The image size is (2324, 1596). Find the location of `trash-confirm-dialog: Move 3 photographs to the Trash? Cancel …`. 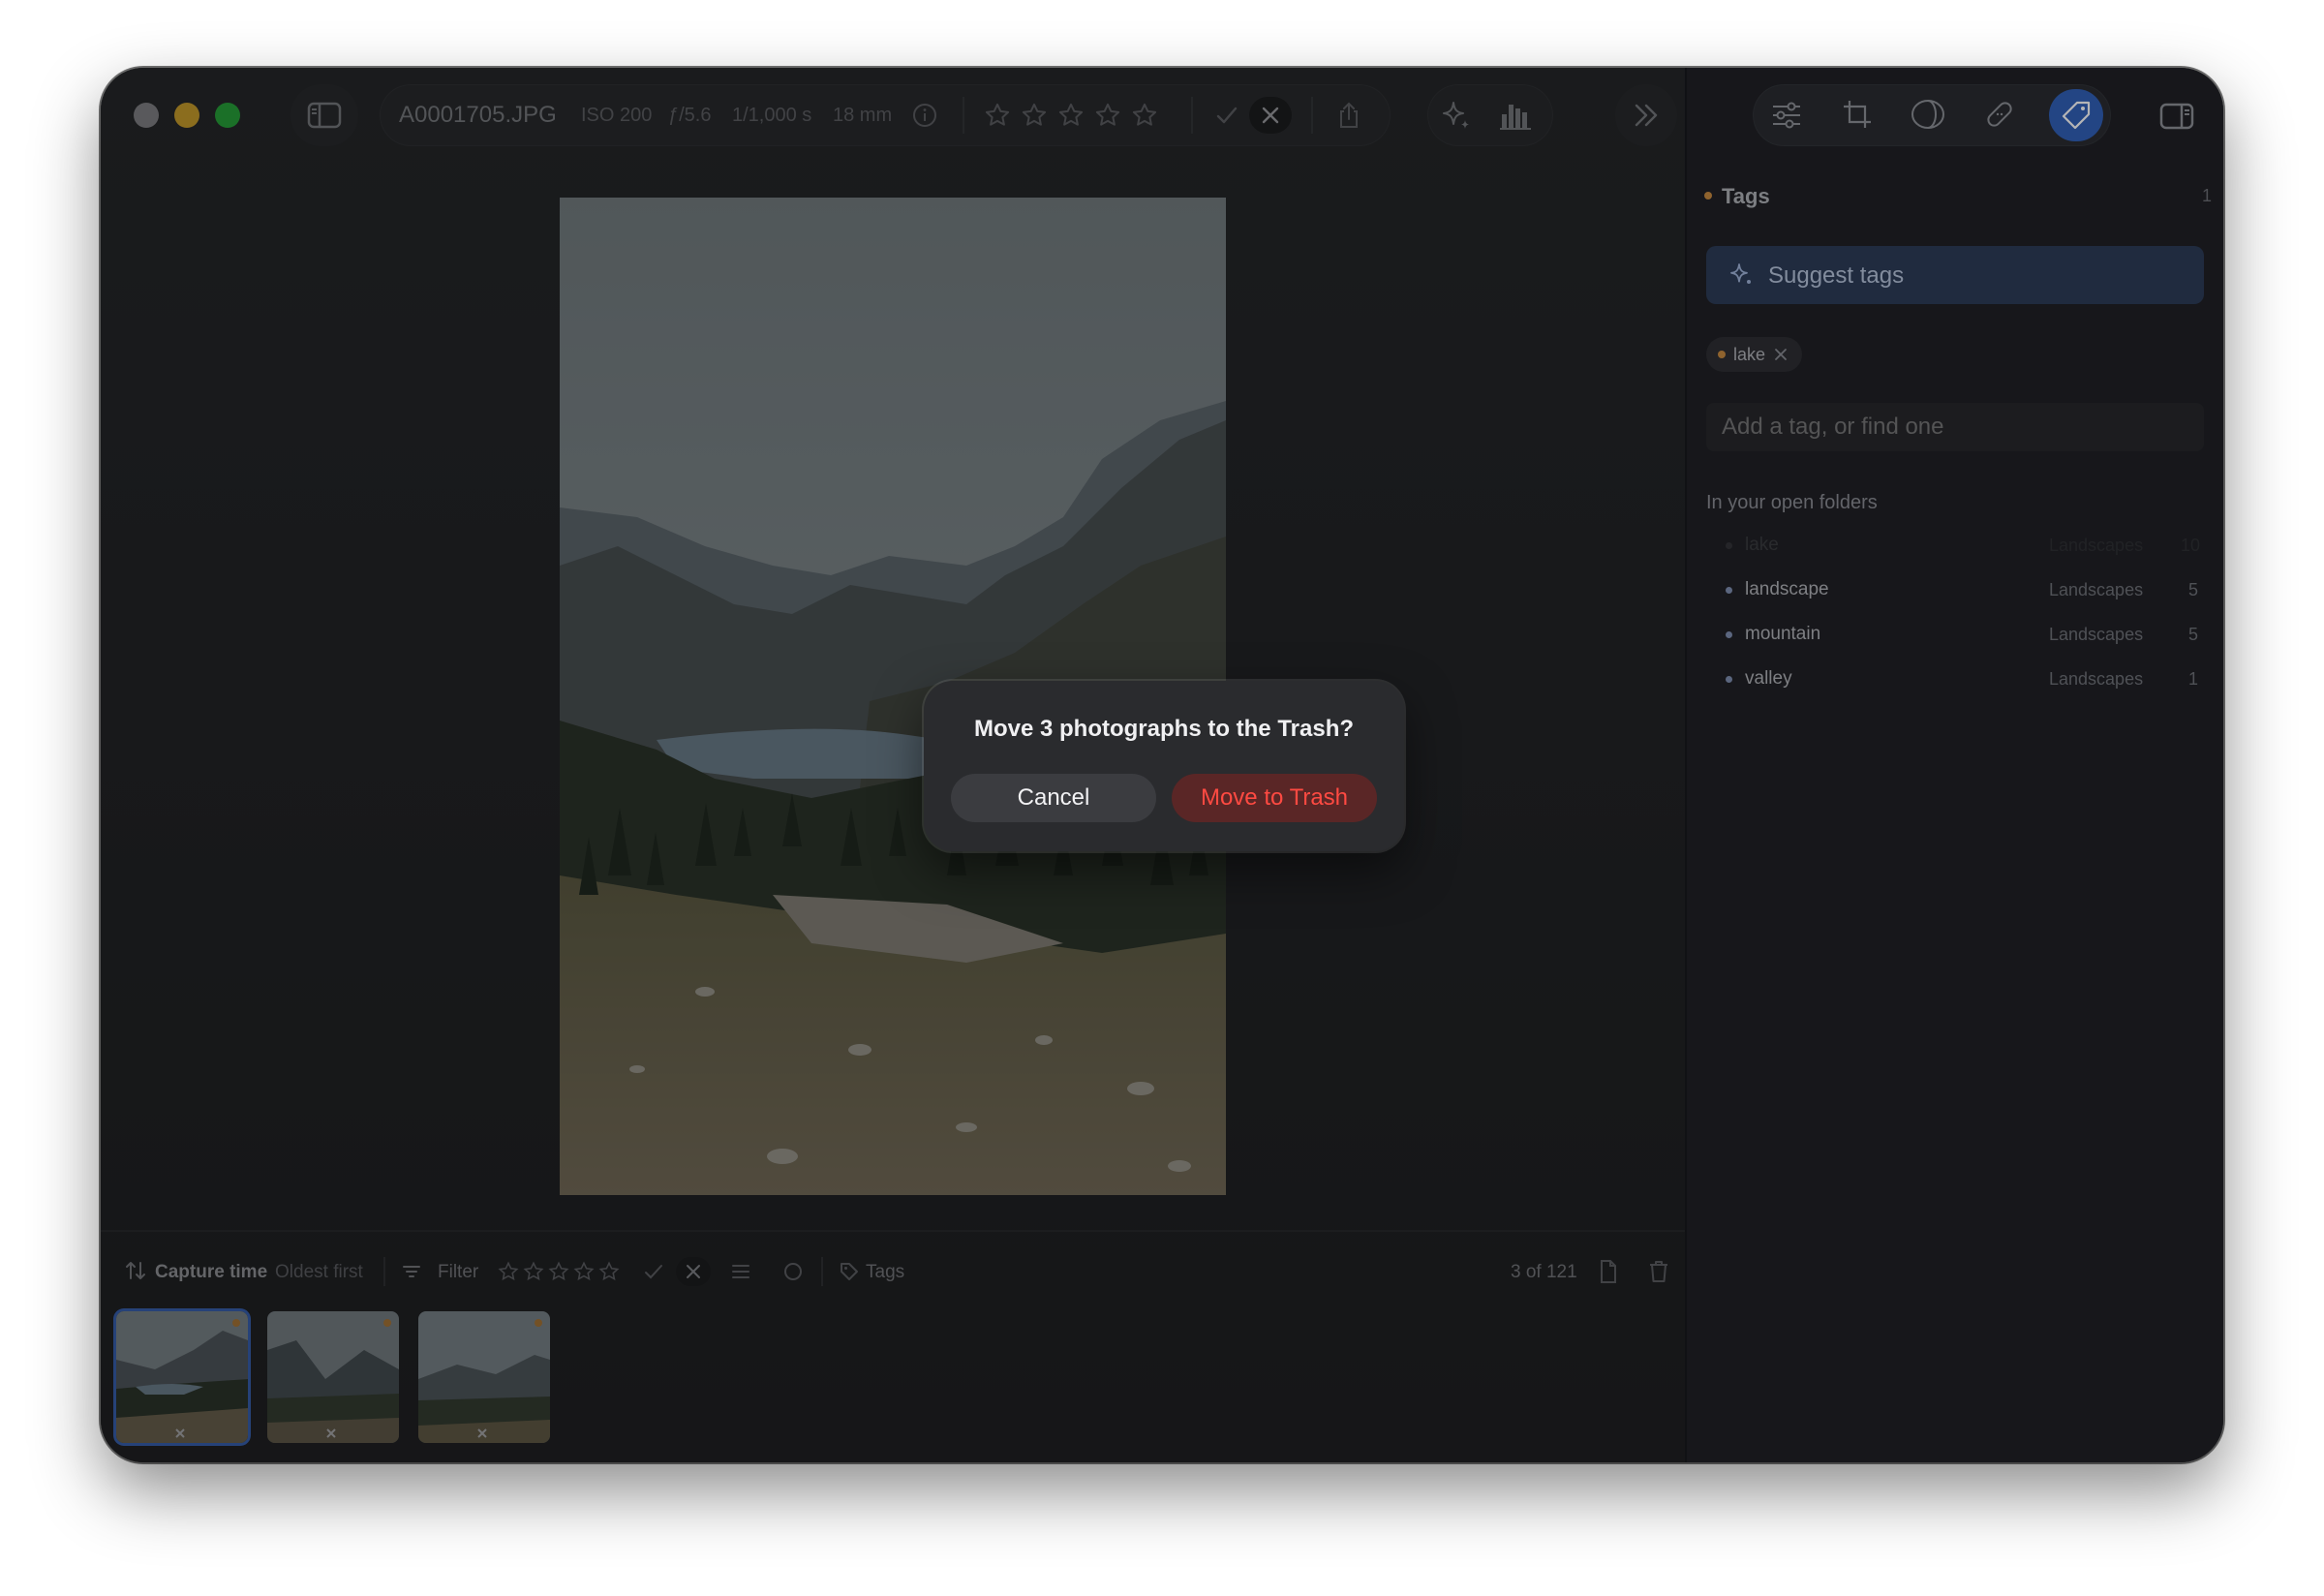

trash-confirm-dialog: Move 3 photographs to the Trash? Cancel … is located at coordinates (1164, 766).